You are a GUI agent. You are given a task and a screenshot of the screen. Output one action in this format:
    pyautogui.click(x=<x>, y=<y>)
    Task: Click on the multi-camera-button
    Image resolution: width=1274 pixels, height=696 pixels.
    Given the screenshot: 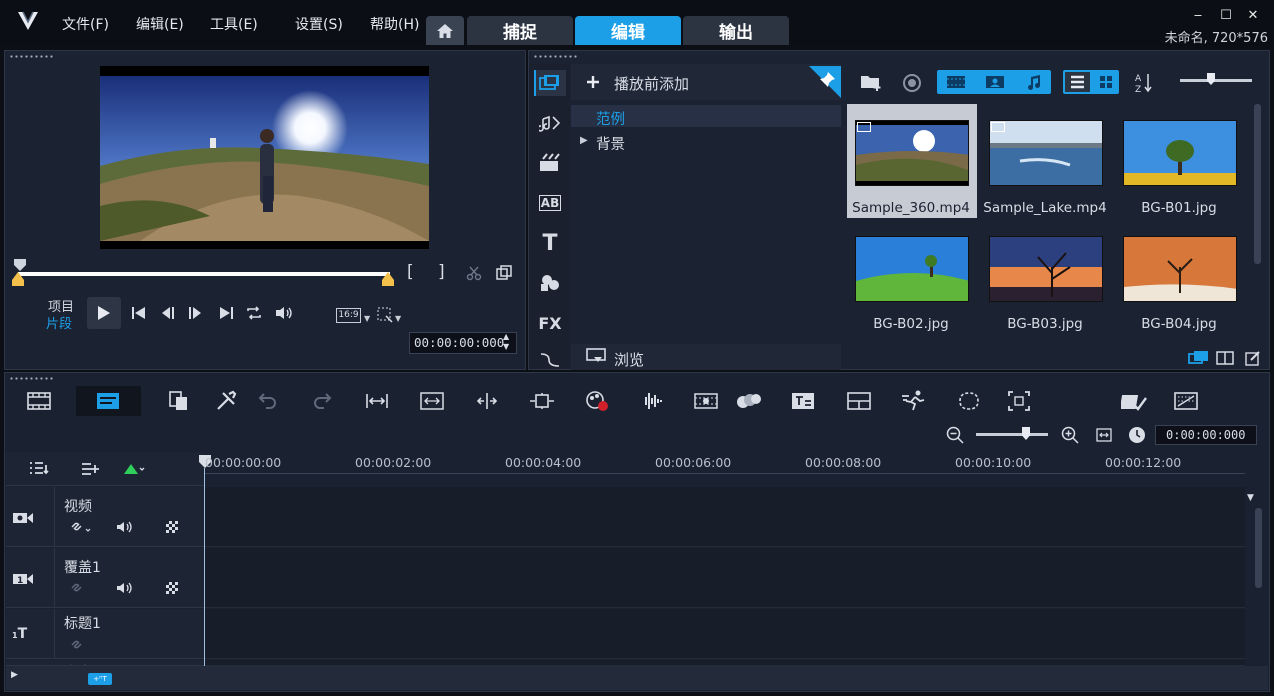 What is the action you would take?
    pyautogui.click(x=749, y=401)
    